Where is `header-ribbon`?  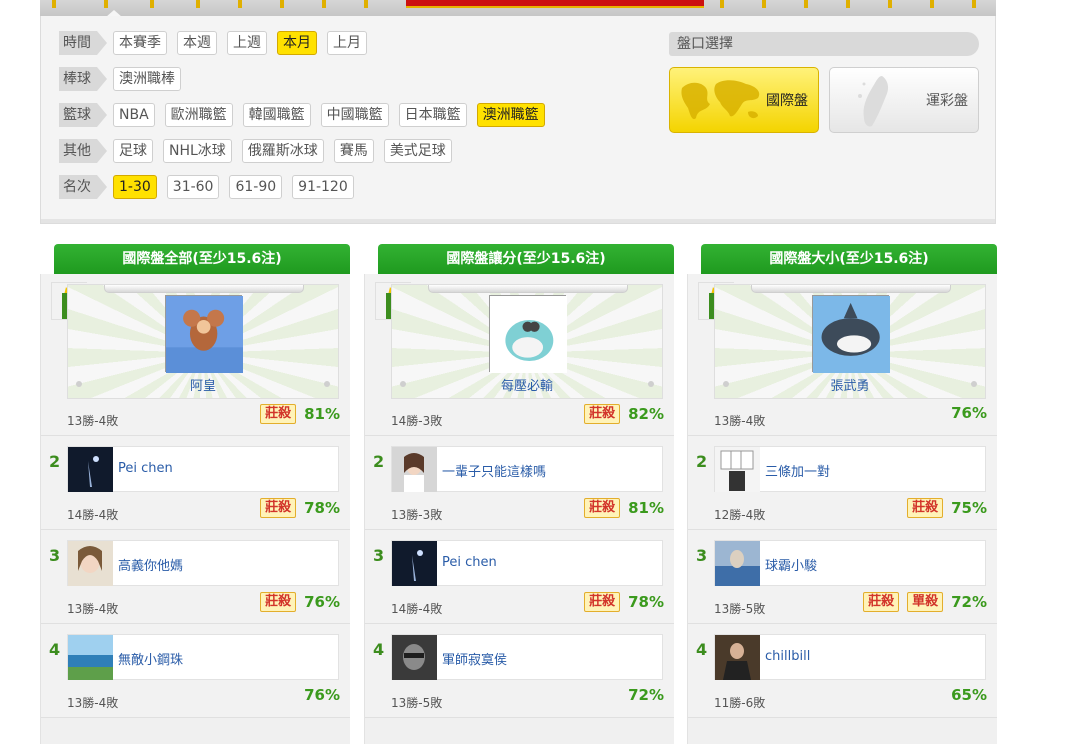 header-ribbon is located at coordinates (555, 4).